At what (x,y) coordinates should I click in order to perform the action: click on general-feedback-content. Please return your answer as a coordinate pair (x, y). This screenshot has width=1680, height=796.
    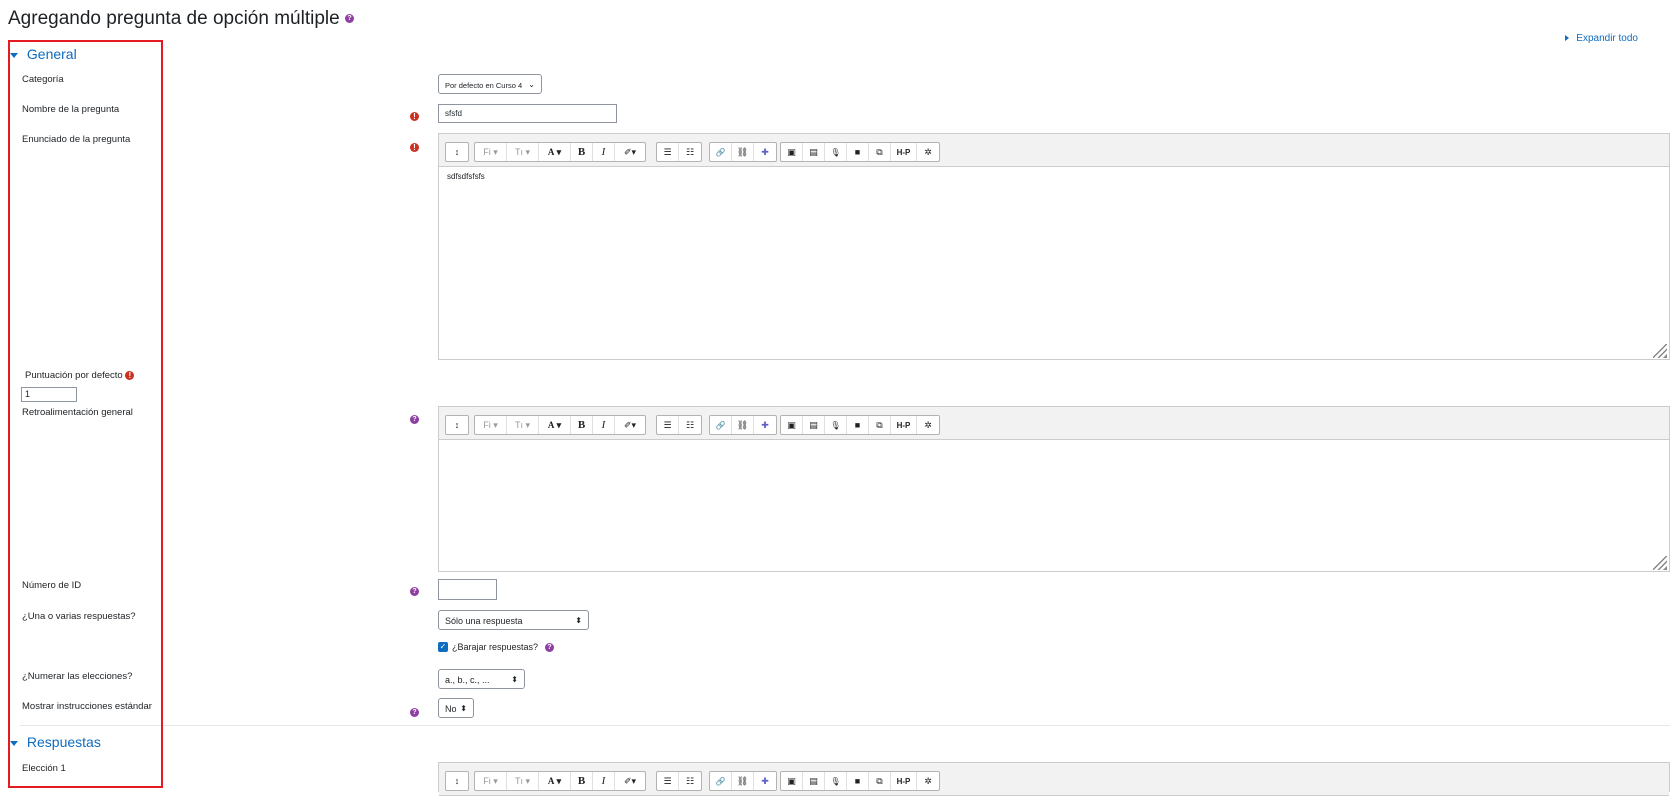
    Looking at the image, I should click on (1054, 506).